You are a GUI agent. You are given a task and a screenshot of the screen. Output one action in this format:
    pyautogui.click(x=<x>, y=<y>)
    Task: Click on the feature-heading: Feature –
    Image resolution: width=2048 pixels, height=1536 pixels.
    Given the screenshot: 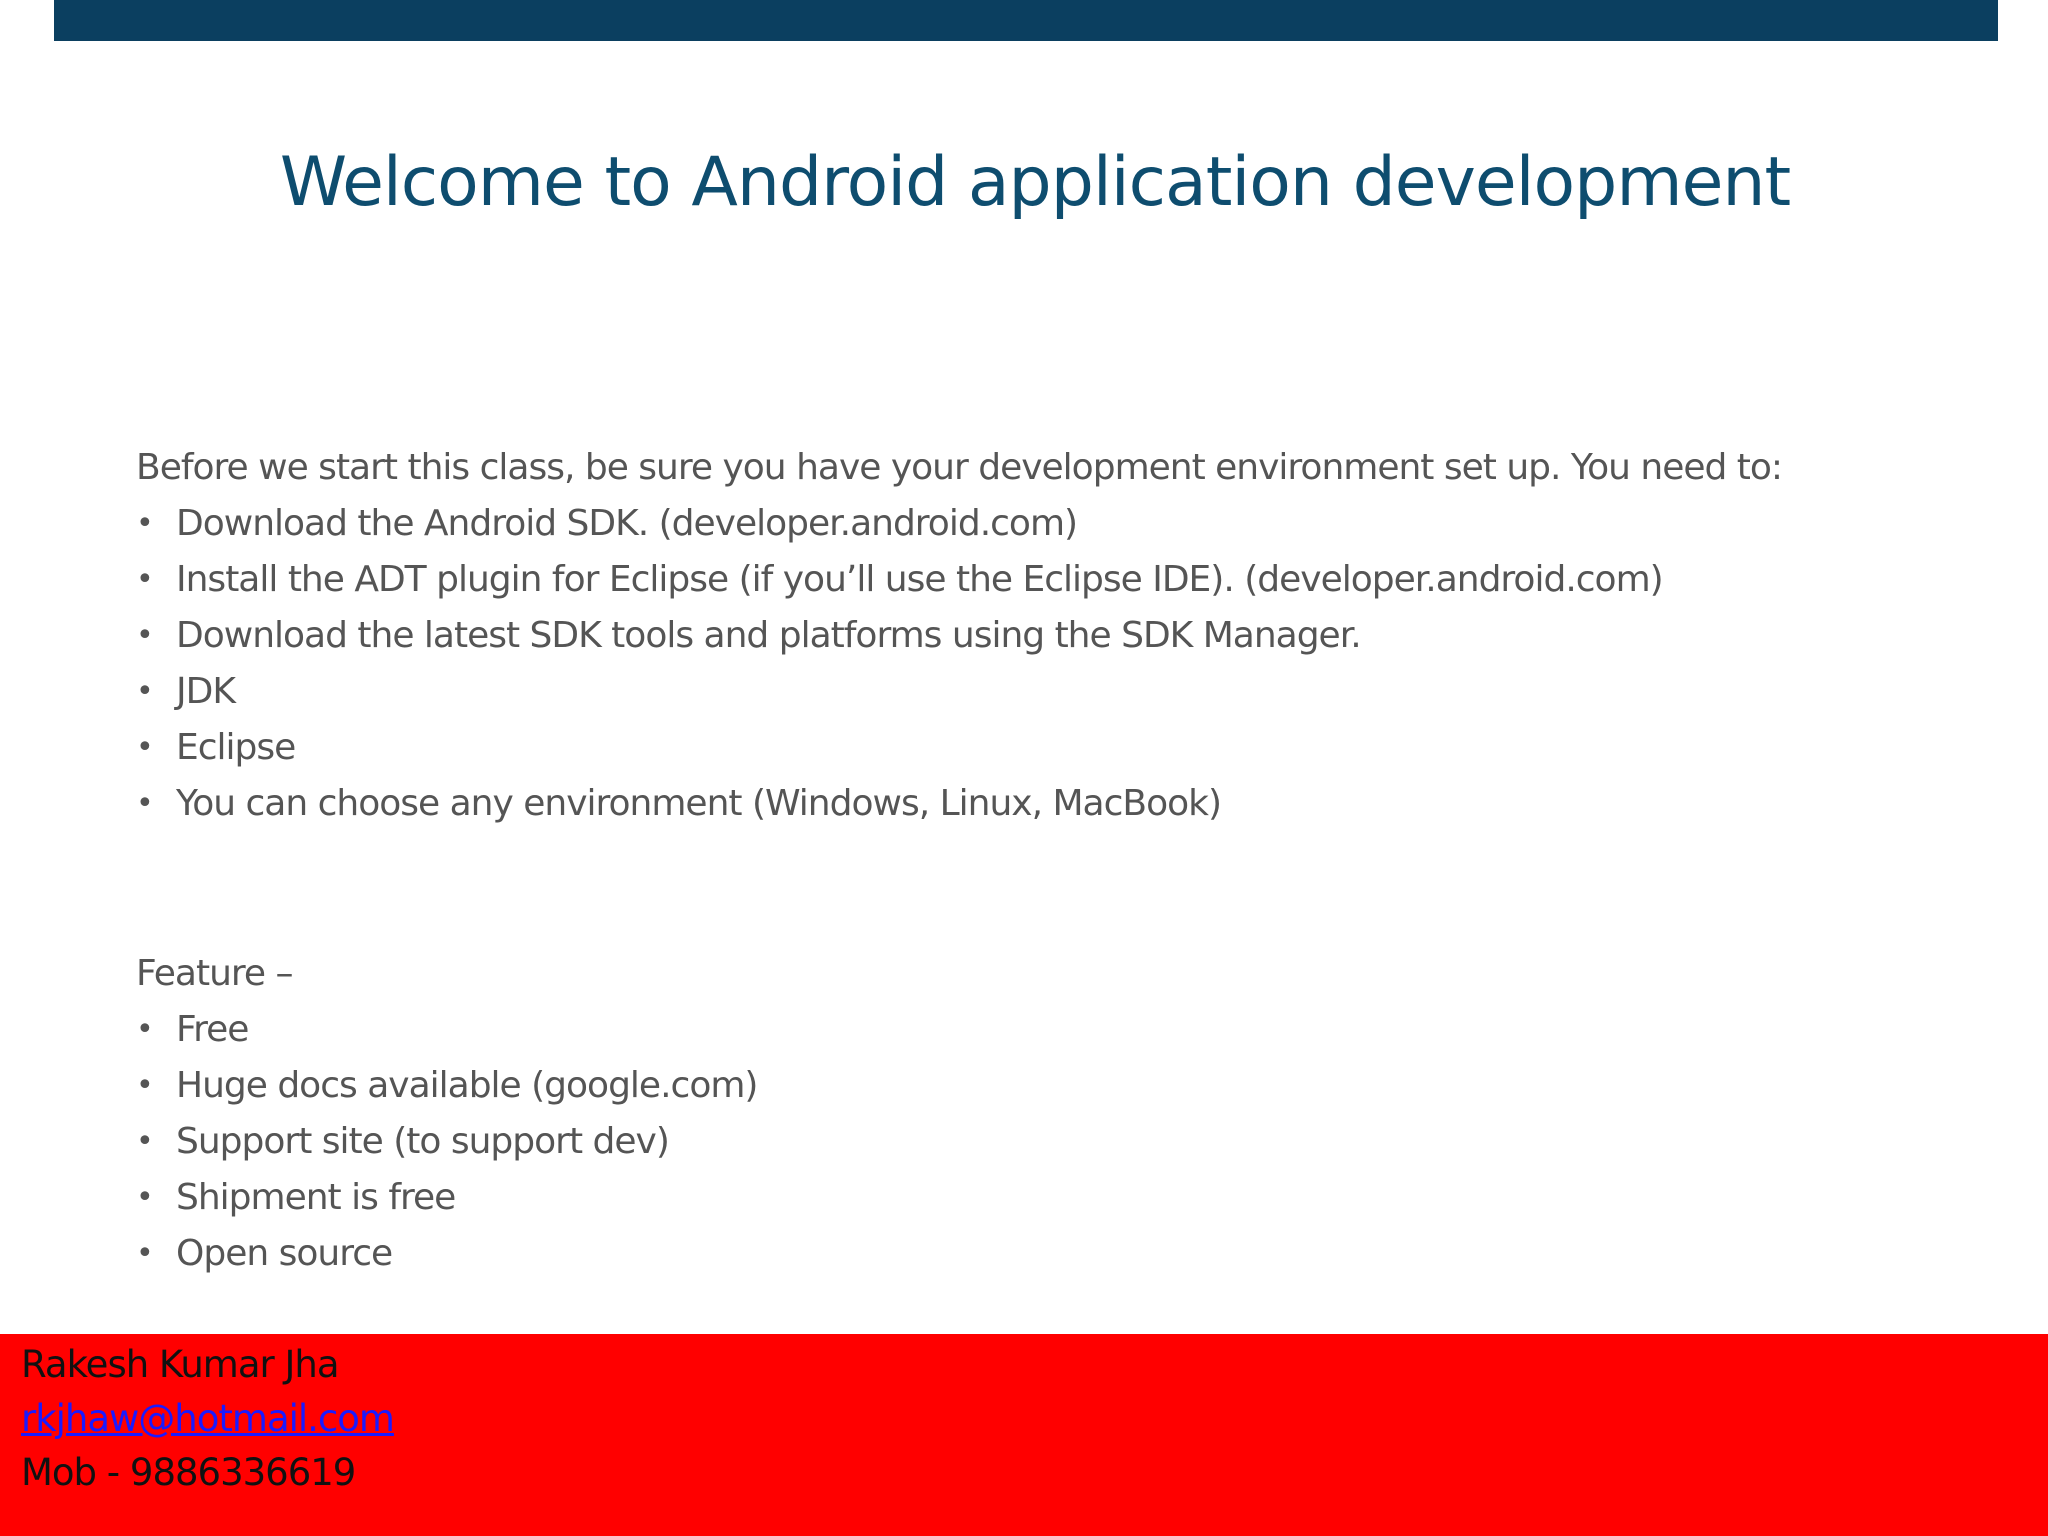 What is the action you would take?
    pyautogui.click(x=214, y=973)
    